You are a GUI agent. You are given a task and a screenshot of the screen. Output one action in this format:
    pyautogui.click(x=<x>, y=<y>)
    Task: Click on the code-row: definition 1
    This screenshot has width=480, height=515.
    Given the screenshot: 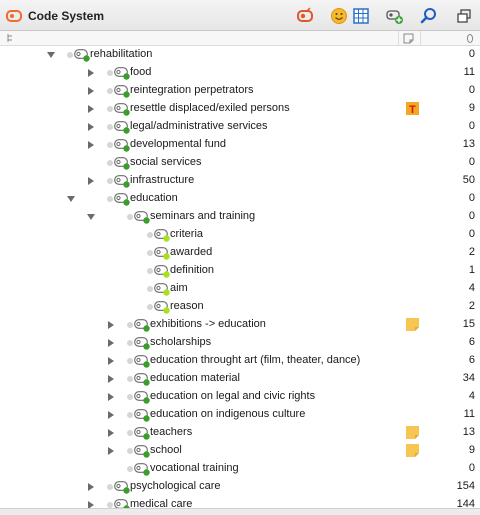 What is the action you would take?
    pyautogui.click(x=240, y=271)
    